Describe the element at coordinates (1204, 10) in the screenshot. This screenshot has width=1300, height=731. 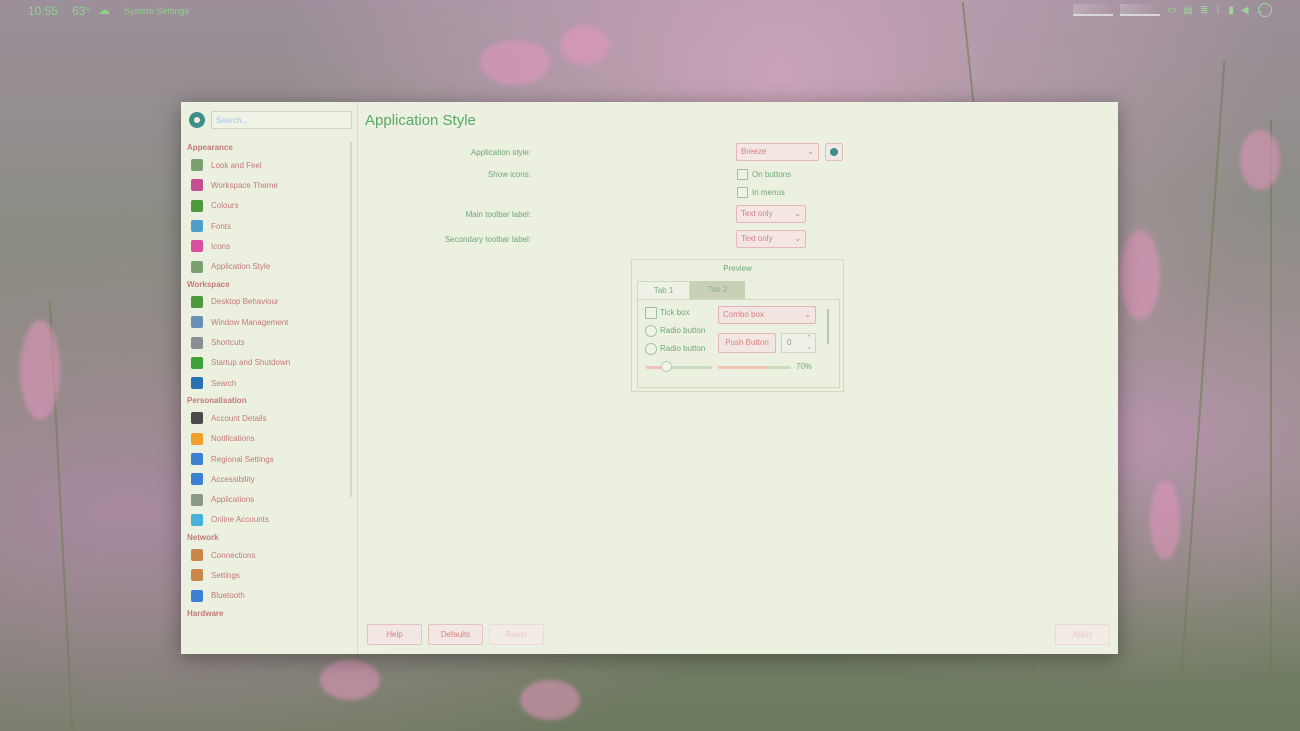
I see `notes-icon: ≣` at that location.